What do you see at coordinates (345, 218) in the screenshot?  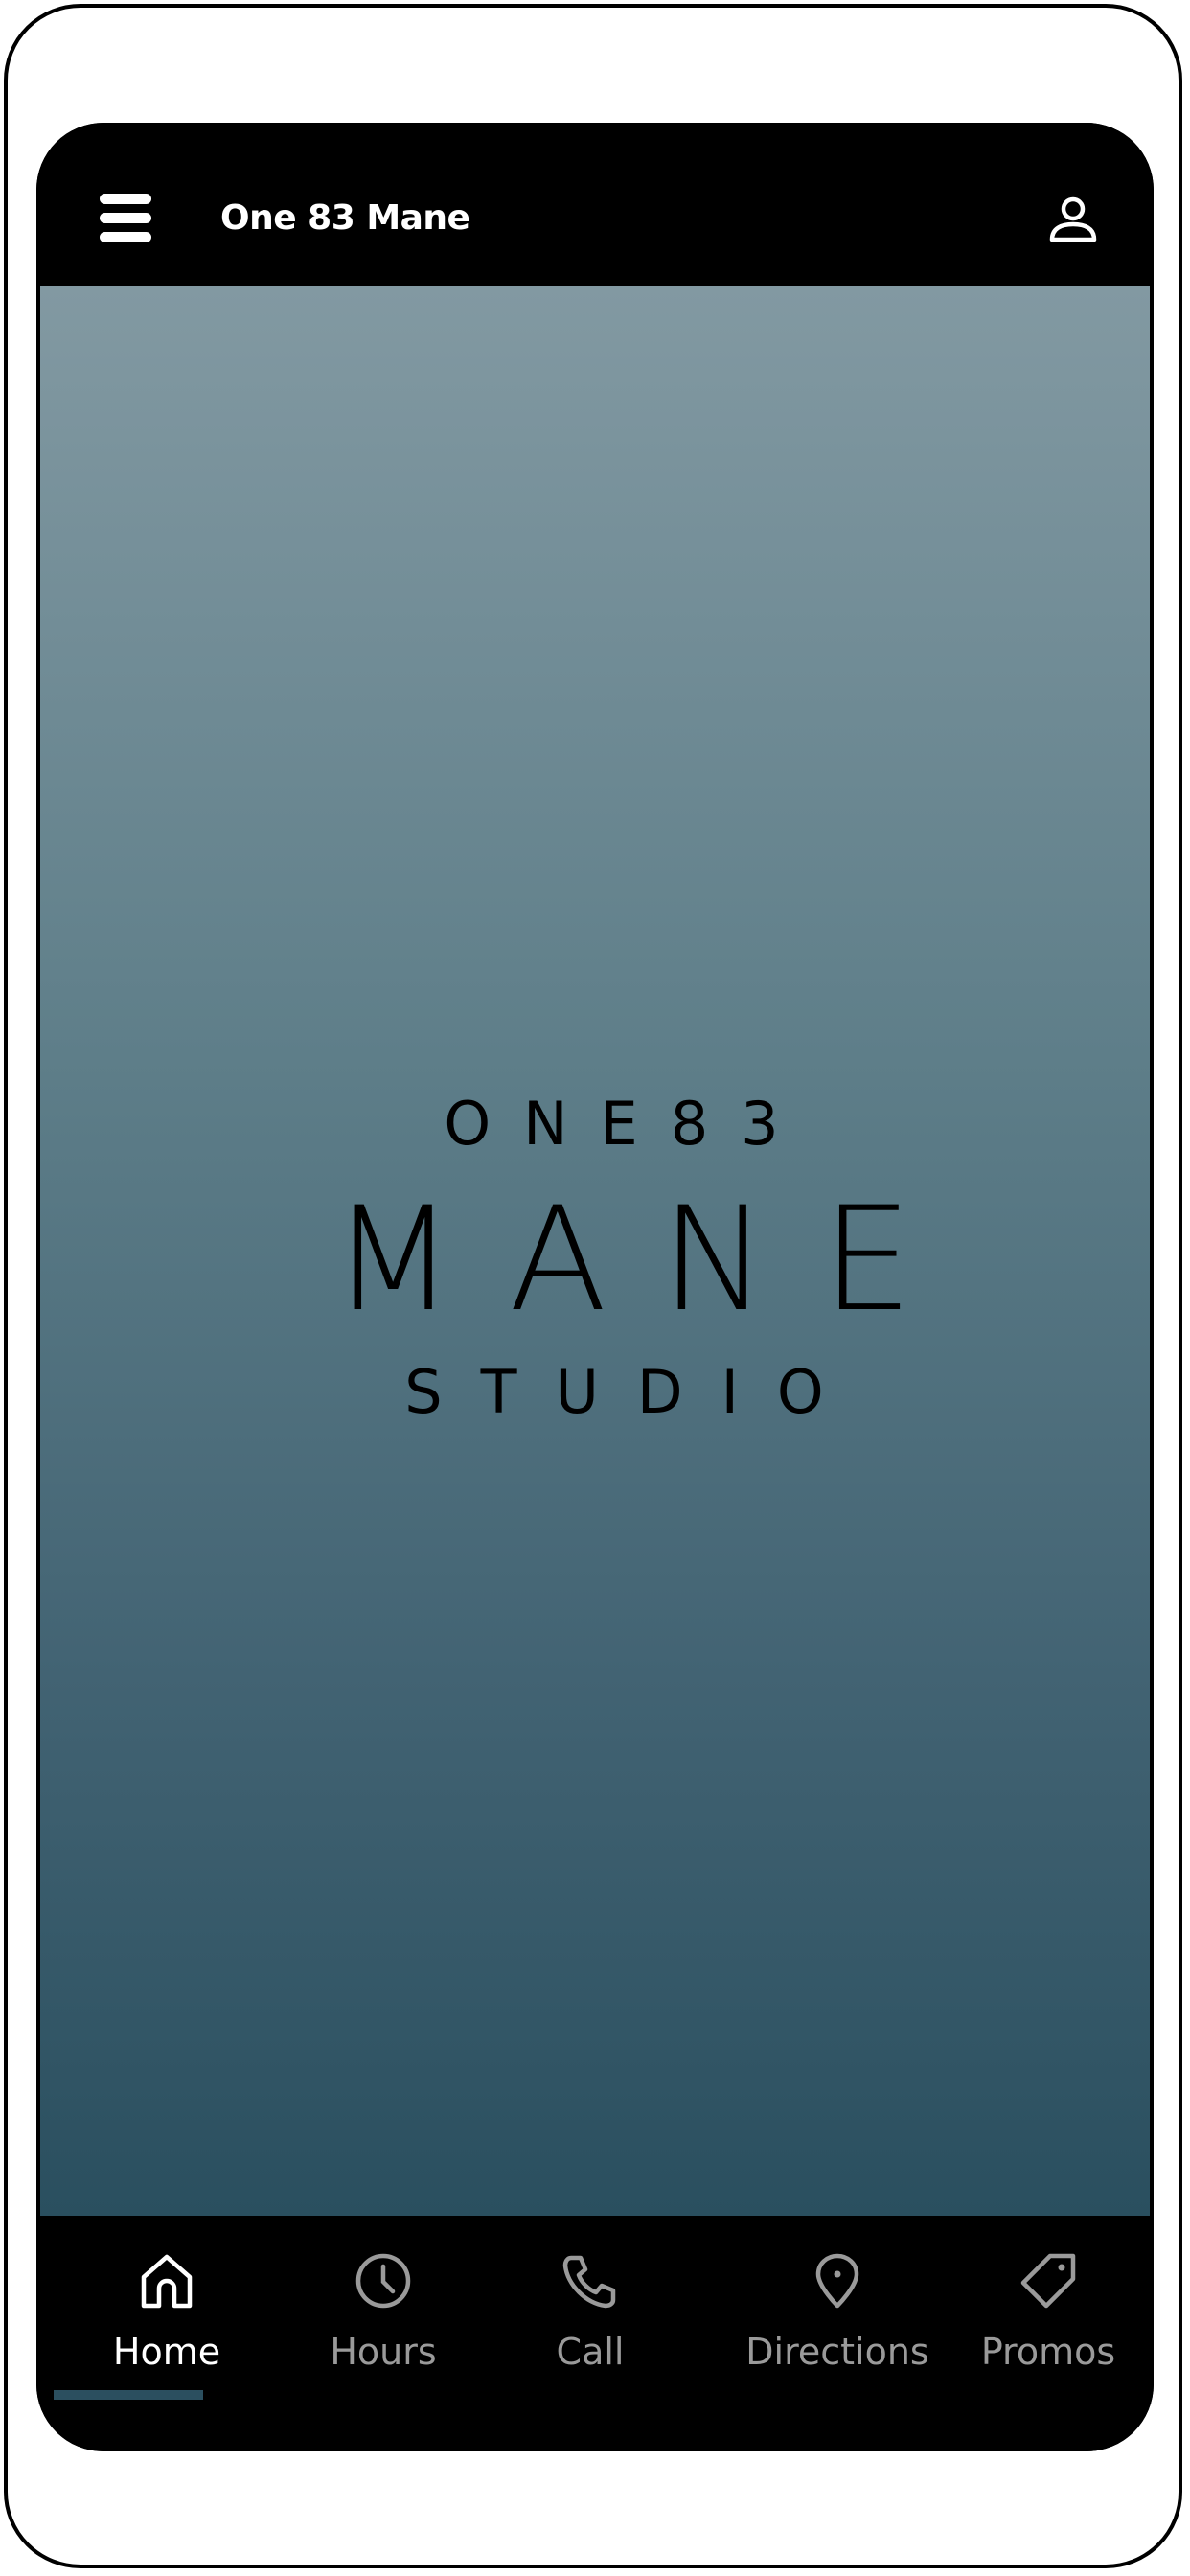 I see `app-title: One 83 Mane` at bounding box center [345, 218].